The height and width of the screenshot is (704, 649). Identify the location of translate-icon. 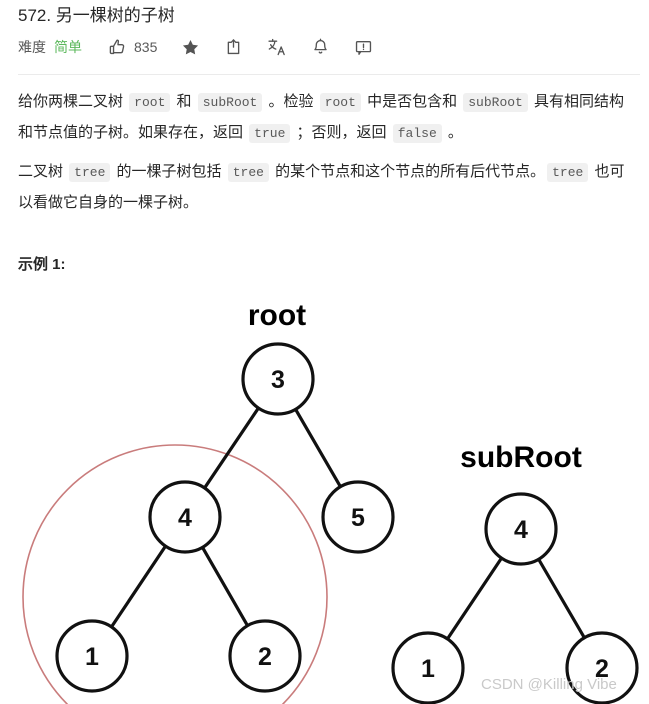
(277, 47).